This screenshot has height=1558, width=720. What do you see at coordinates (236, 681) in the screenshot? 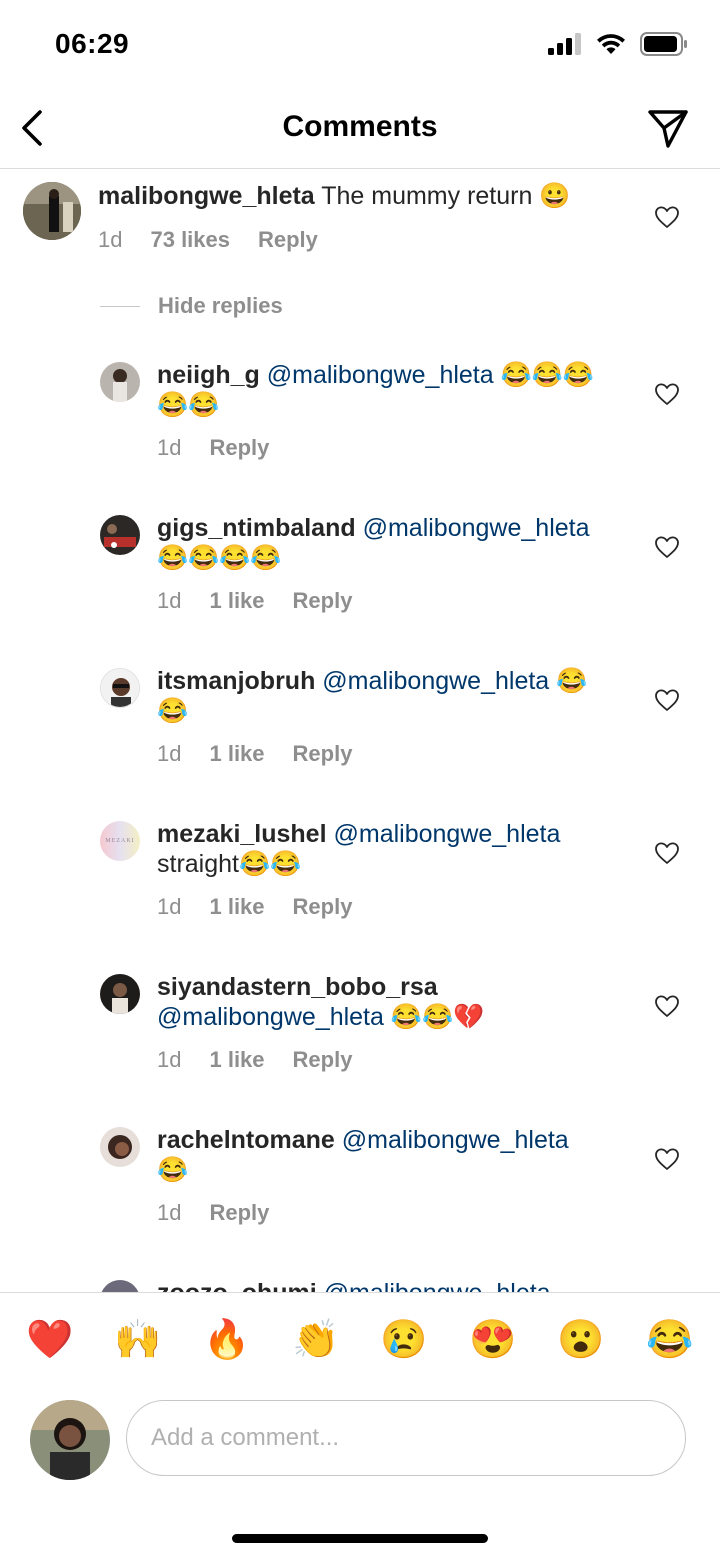
I see `comment-username: itsmanjobruh` at bounding box center [236, 681].